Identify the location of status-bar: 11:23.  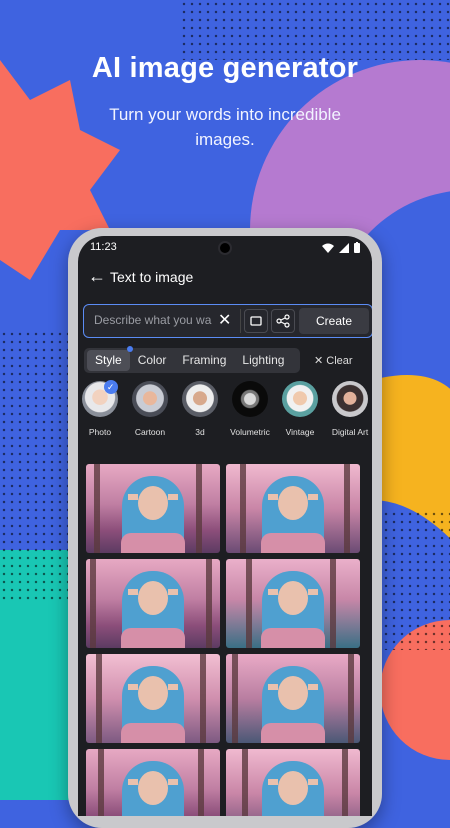
(225, 248).